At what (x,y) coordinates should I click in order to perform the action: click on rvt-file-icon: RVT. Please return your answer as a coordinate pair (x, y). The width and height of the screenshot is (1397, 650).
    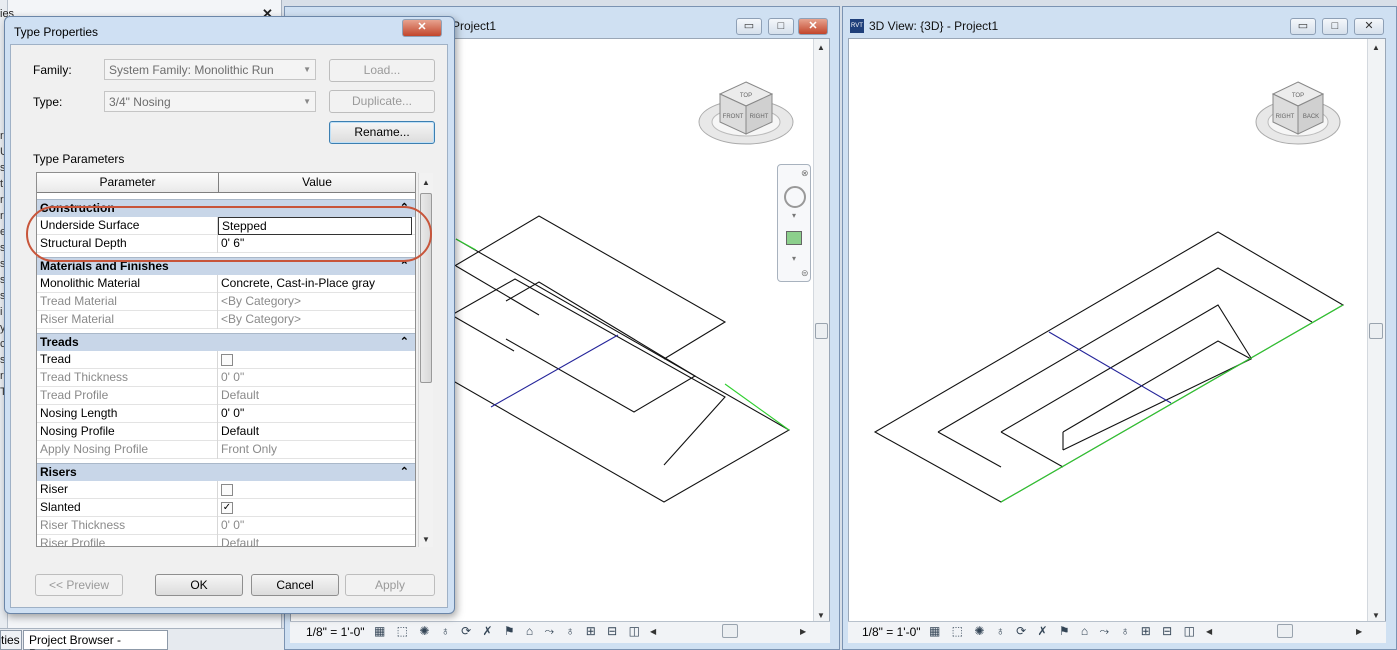
    Looking at the image, I should click on (857, 26).